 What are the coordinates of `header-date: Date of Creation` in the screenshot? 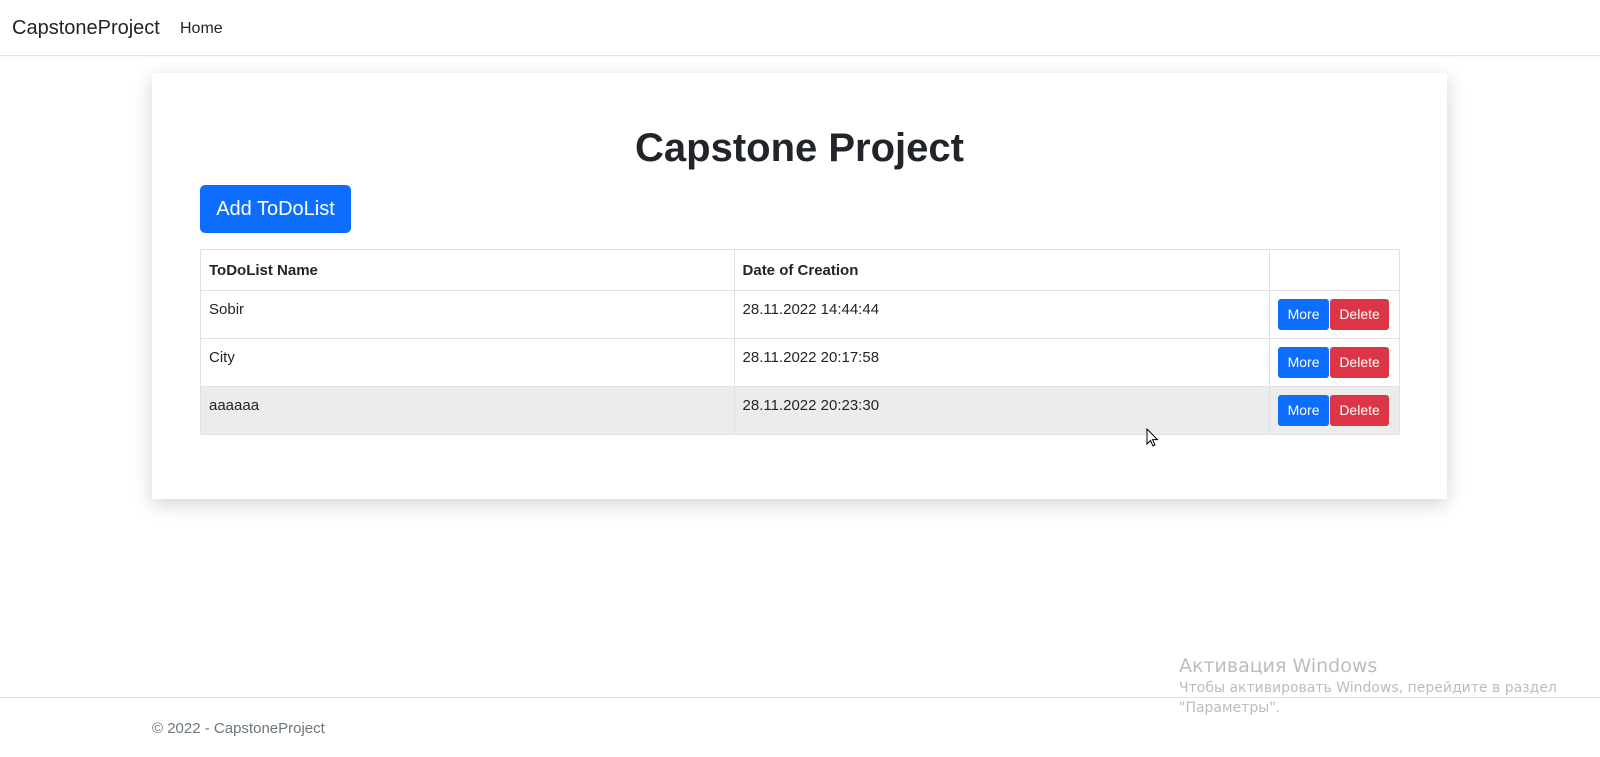 It's located at (1002, 270).